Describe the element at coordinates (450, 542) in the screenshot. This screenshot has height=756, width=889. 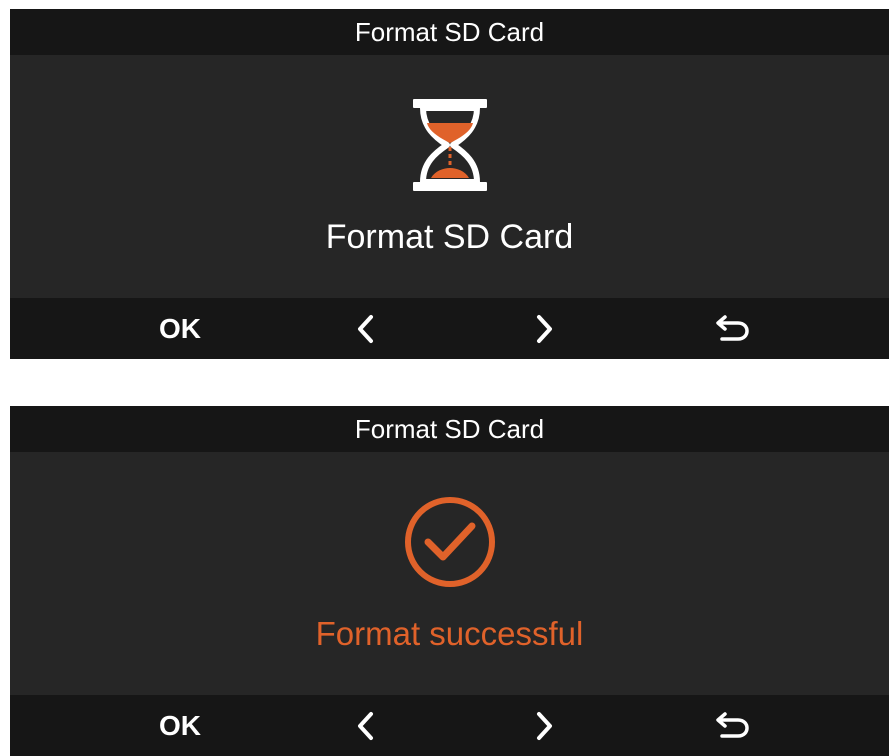
I see `check-circle-icon` at that location.